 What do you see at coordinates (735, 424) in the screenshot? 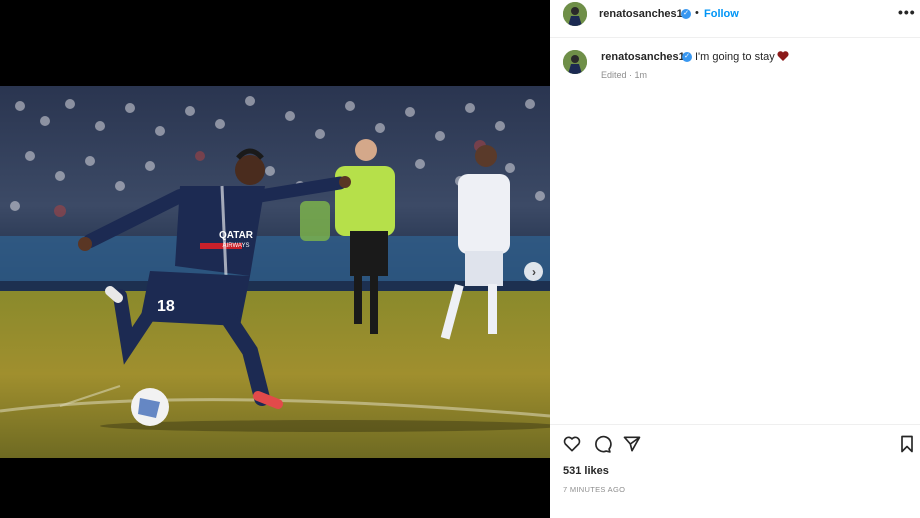
I see `actions-divider` at bounding box center [735, 424].